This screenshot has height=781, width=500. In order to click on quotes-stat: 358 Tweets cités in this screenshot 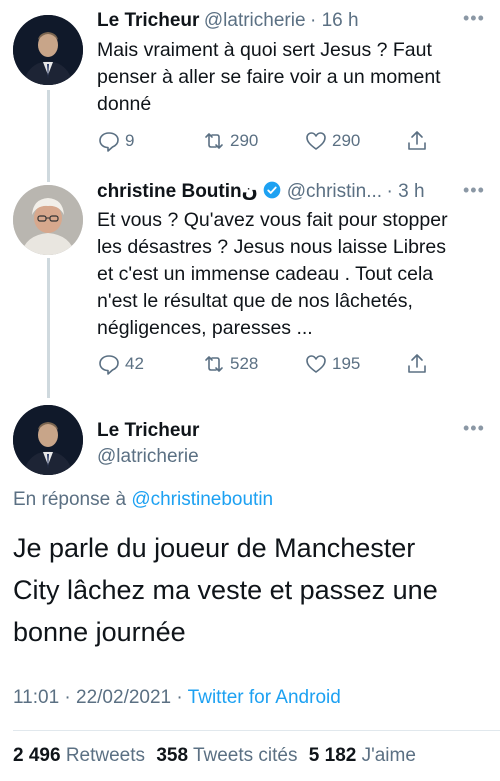, I will do `click(229, 755)`.